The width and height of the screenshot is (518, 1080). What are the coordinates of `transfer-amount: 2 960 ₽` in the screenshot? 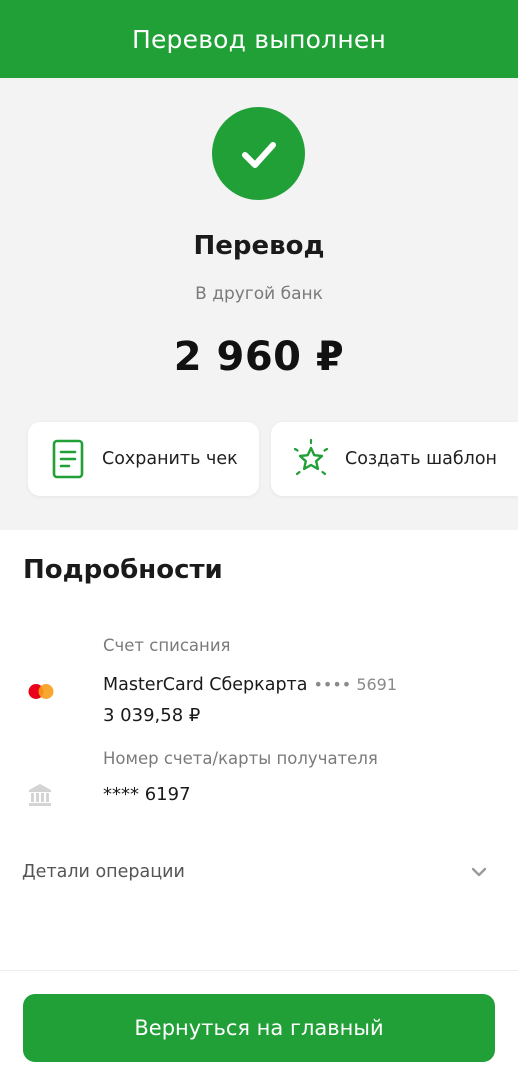 It's located at (259, 357).